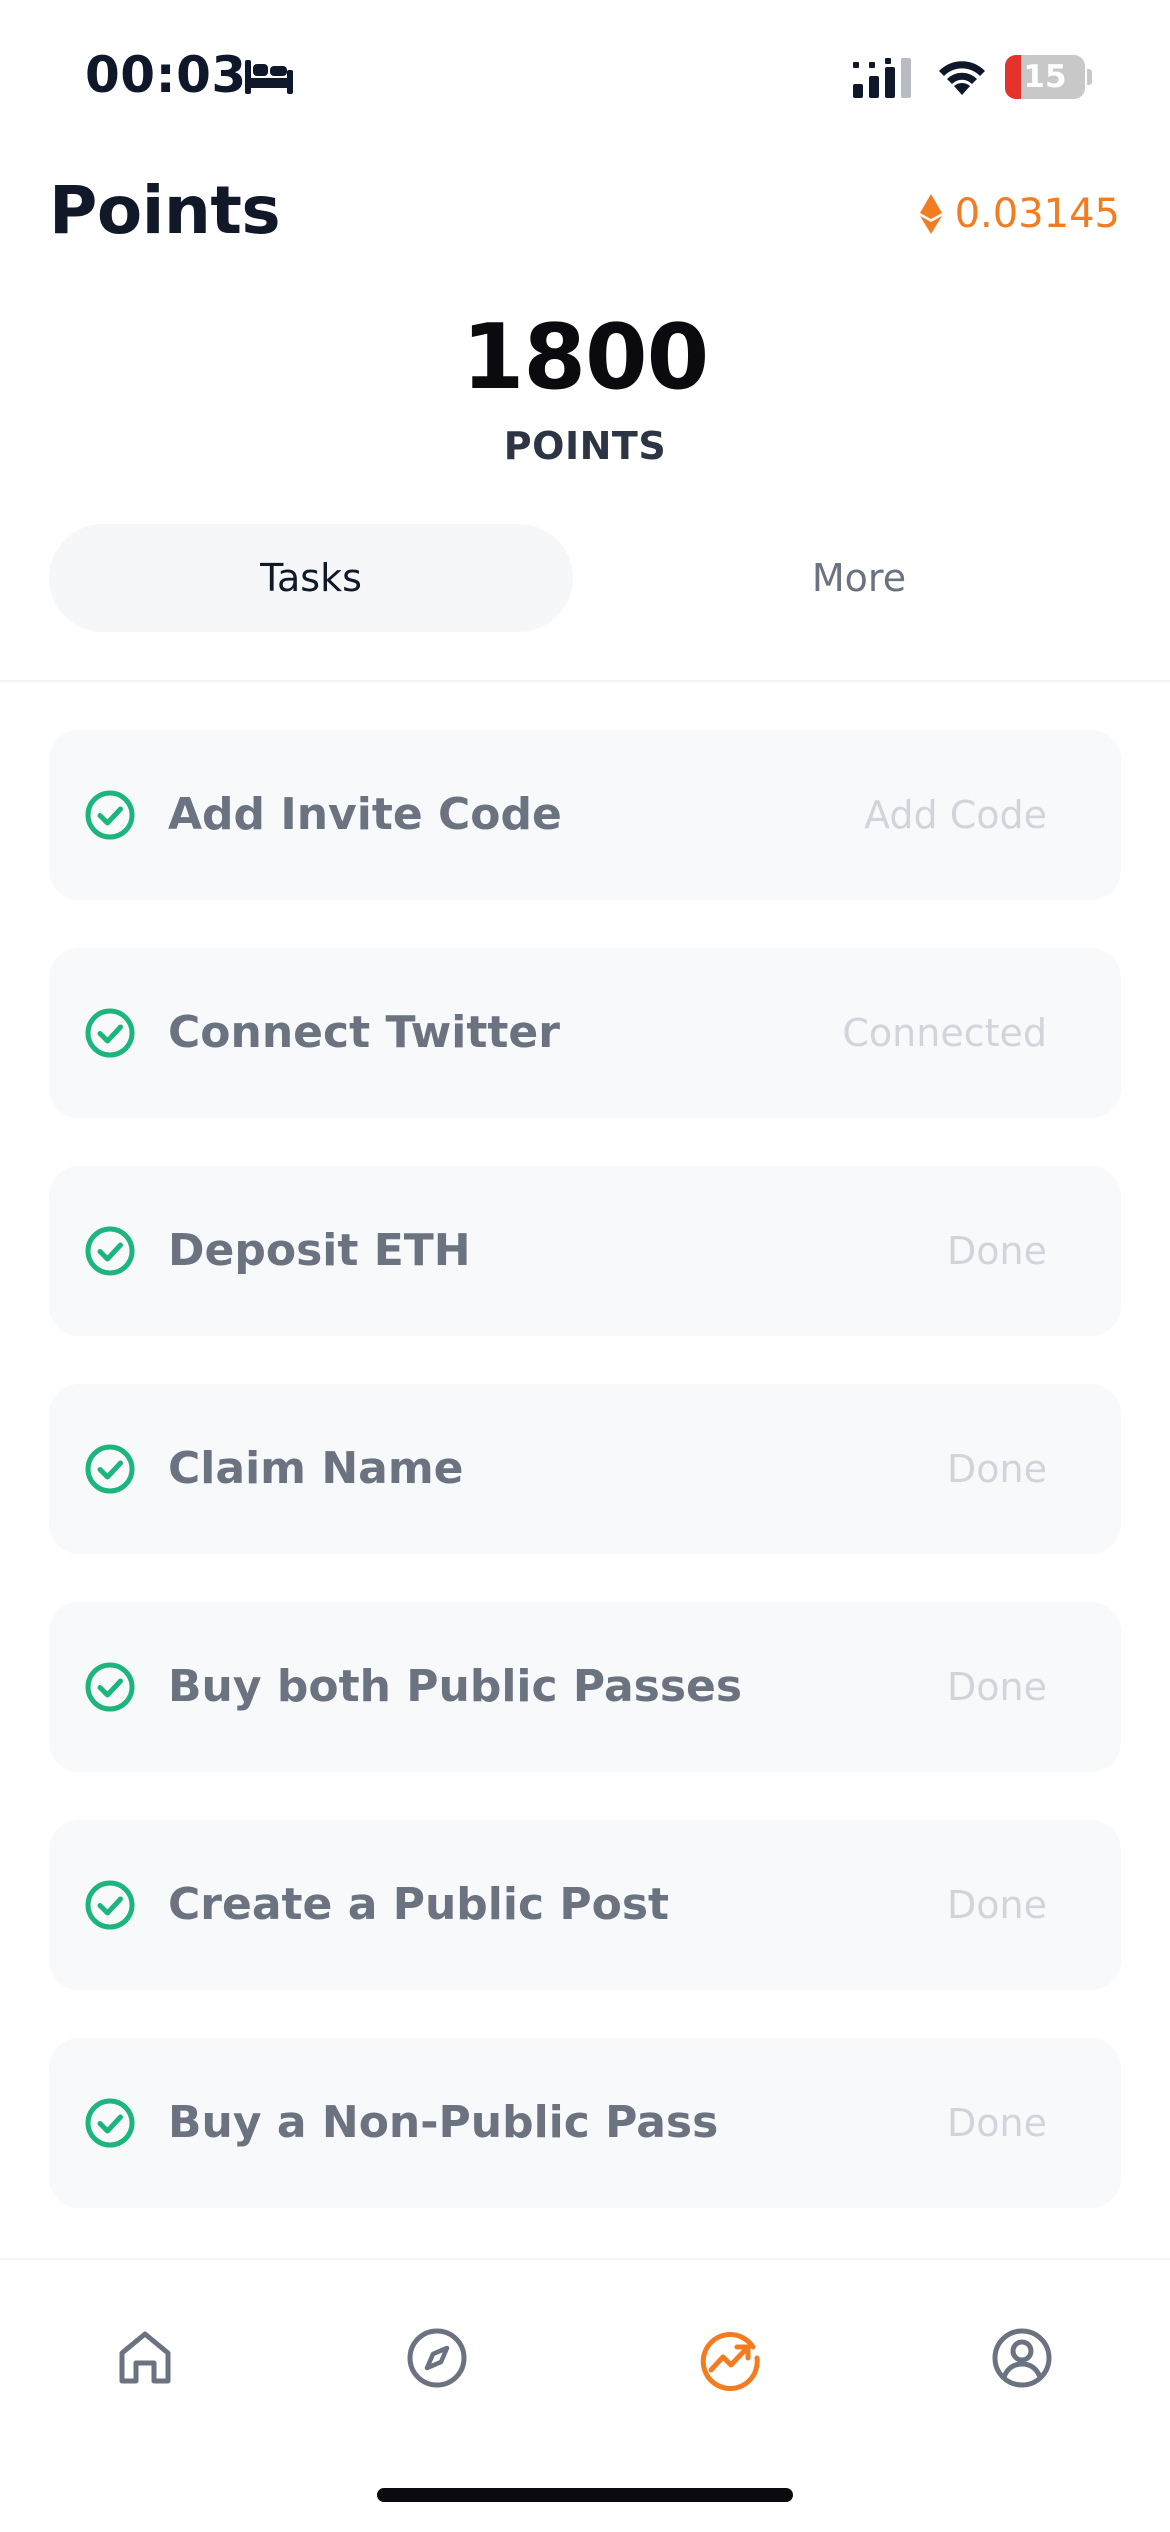  I want to click on task-add-invite-code: Add Invite Code Add Code, so click(585, 815).